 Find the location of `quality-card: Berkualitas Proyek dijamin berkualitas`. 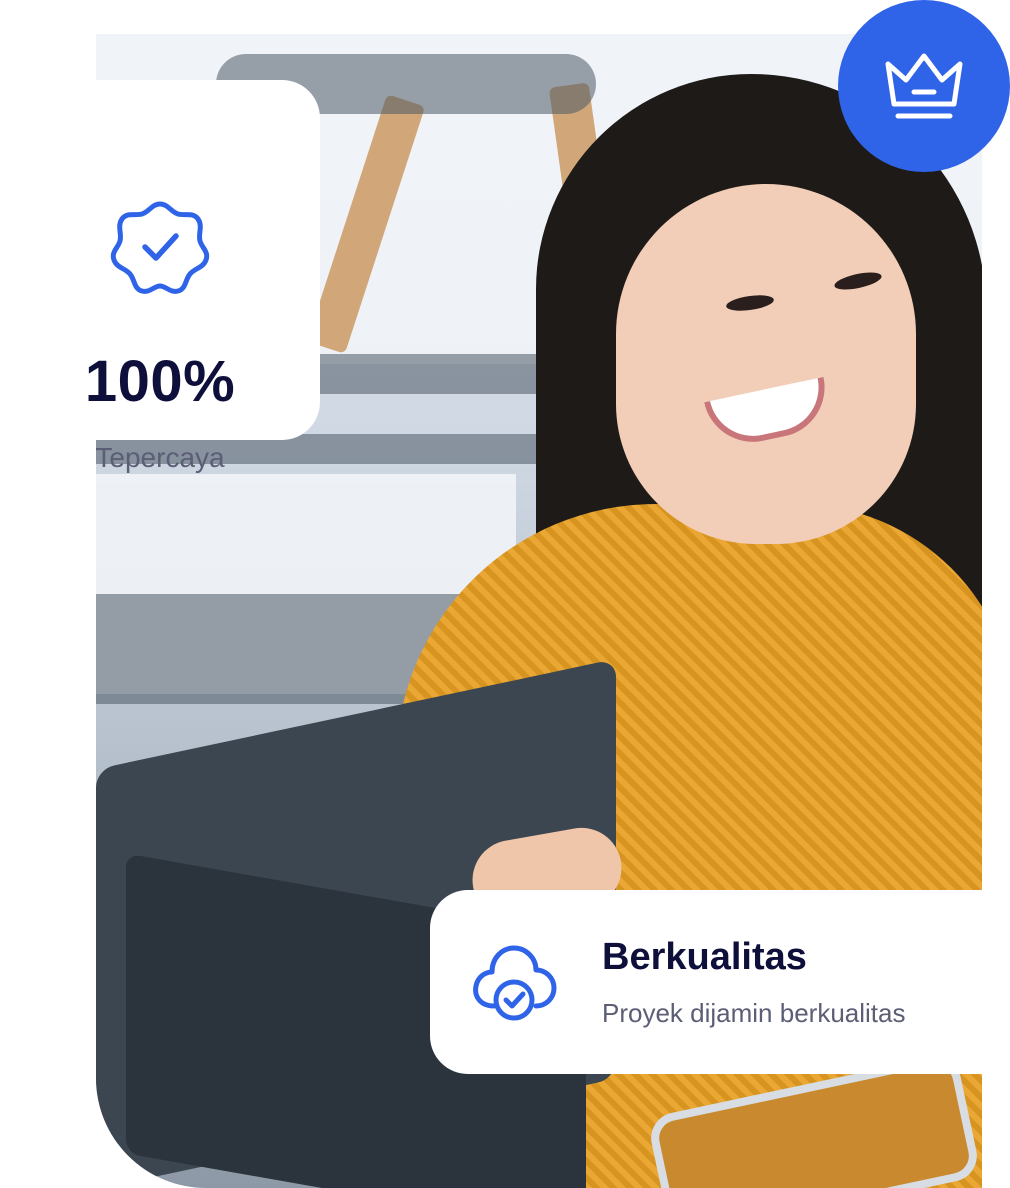

quality-card: Berkualitas Proyek dijamin berkualitas is located at coordinates (720, 982).